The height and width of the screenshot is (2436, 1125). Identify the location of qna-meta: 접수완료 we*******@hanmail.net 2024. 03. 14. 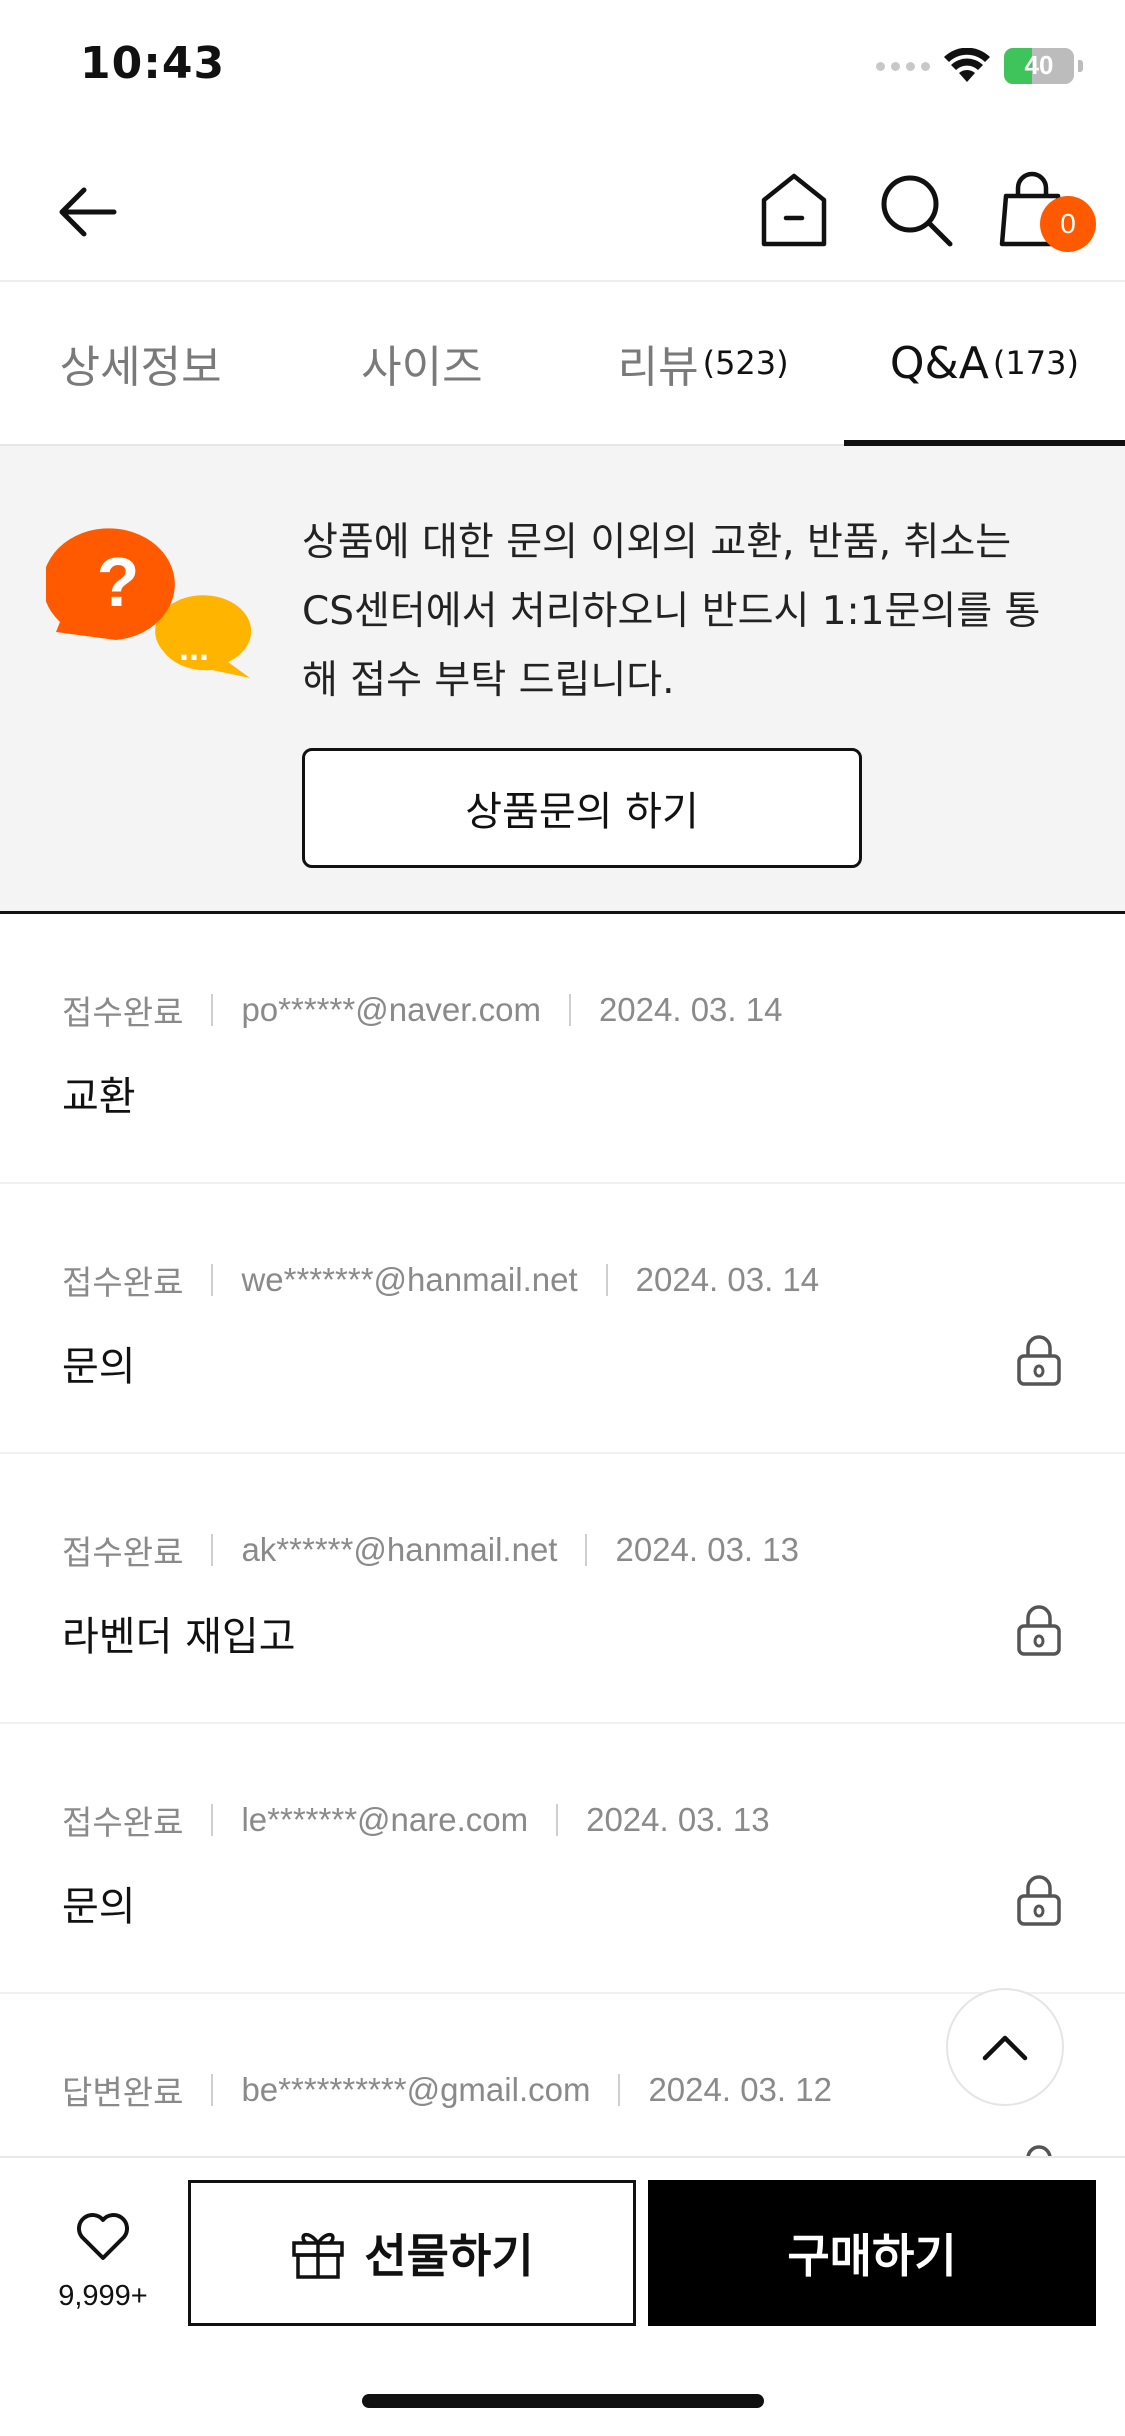
(440, 1280).